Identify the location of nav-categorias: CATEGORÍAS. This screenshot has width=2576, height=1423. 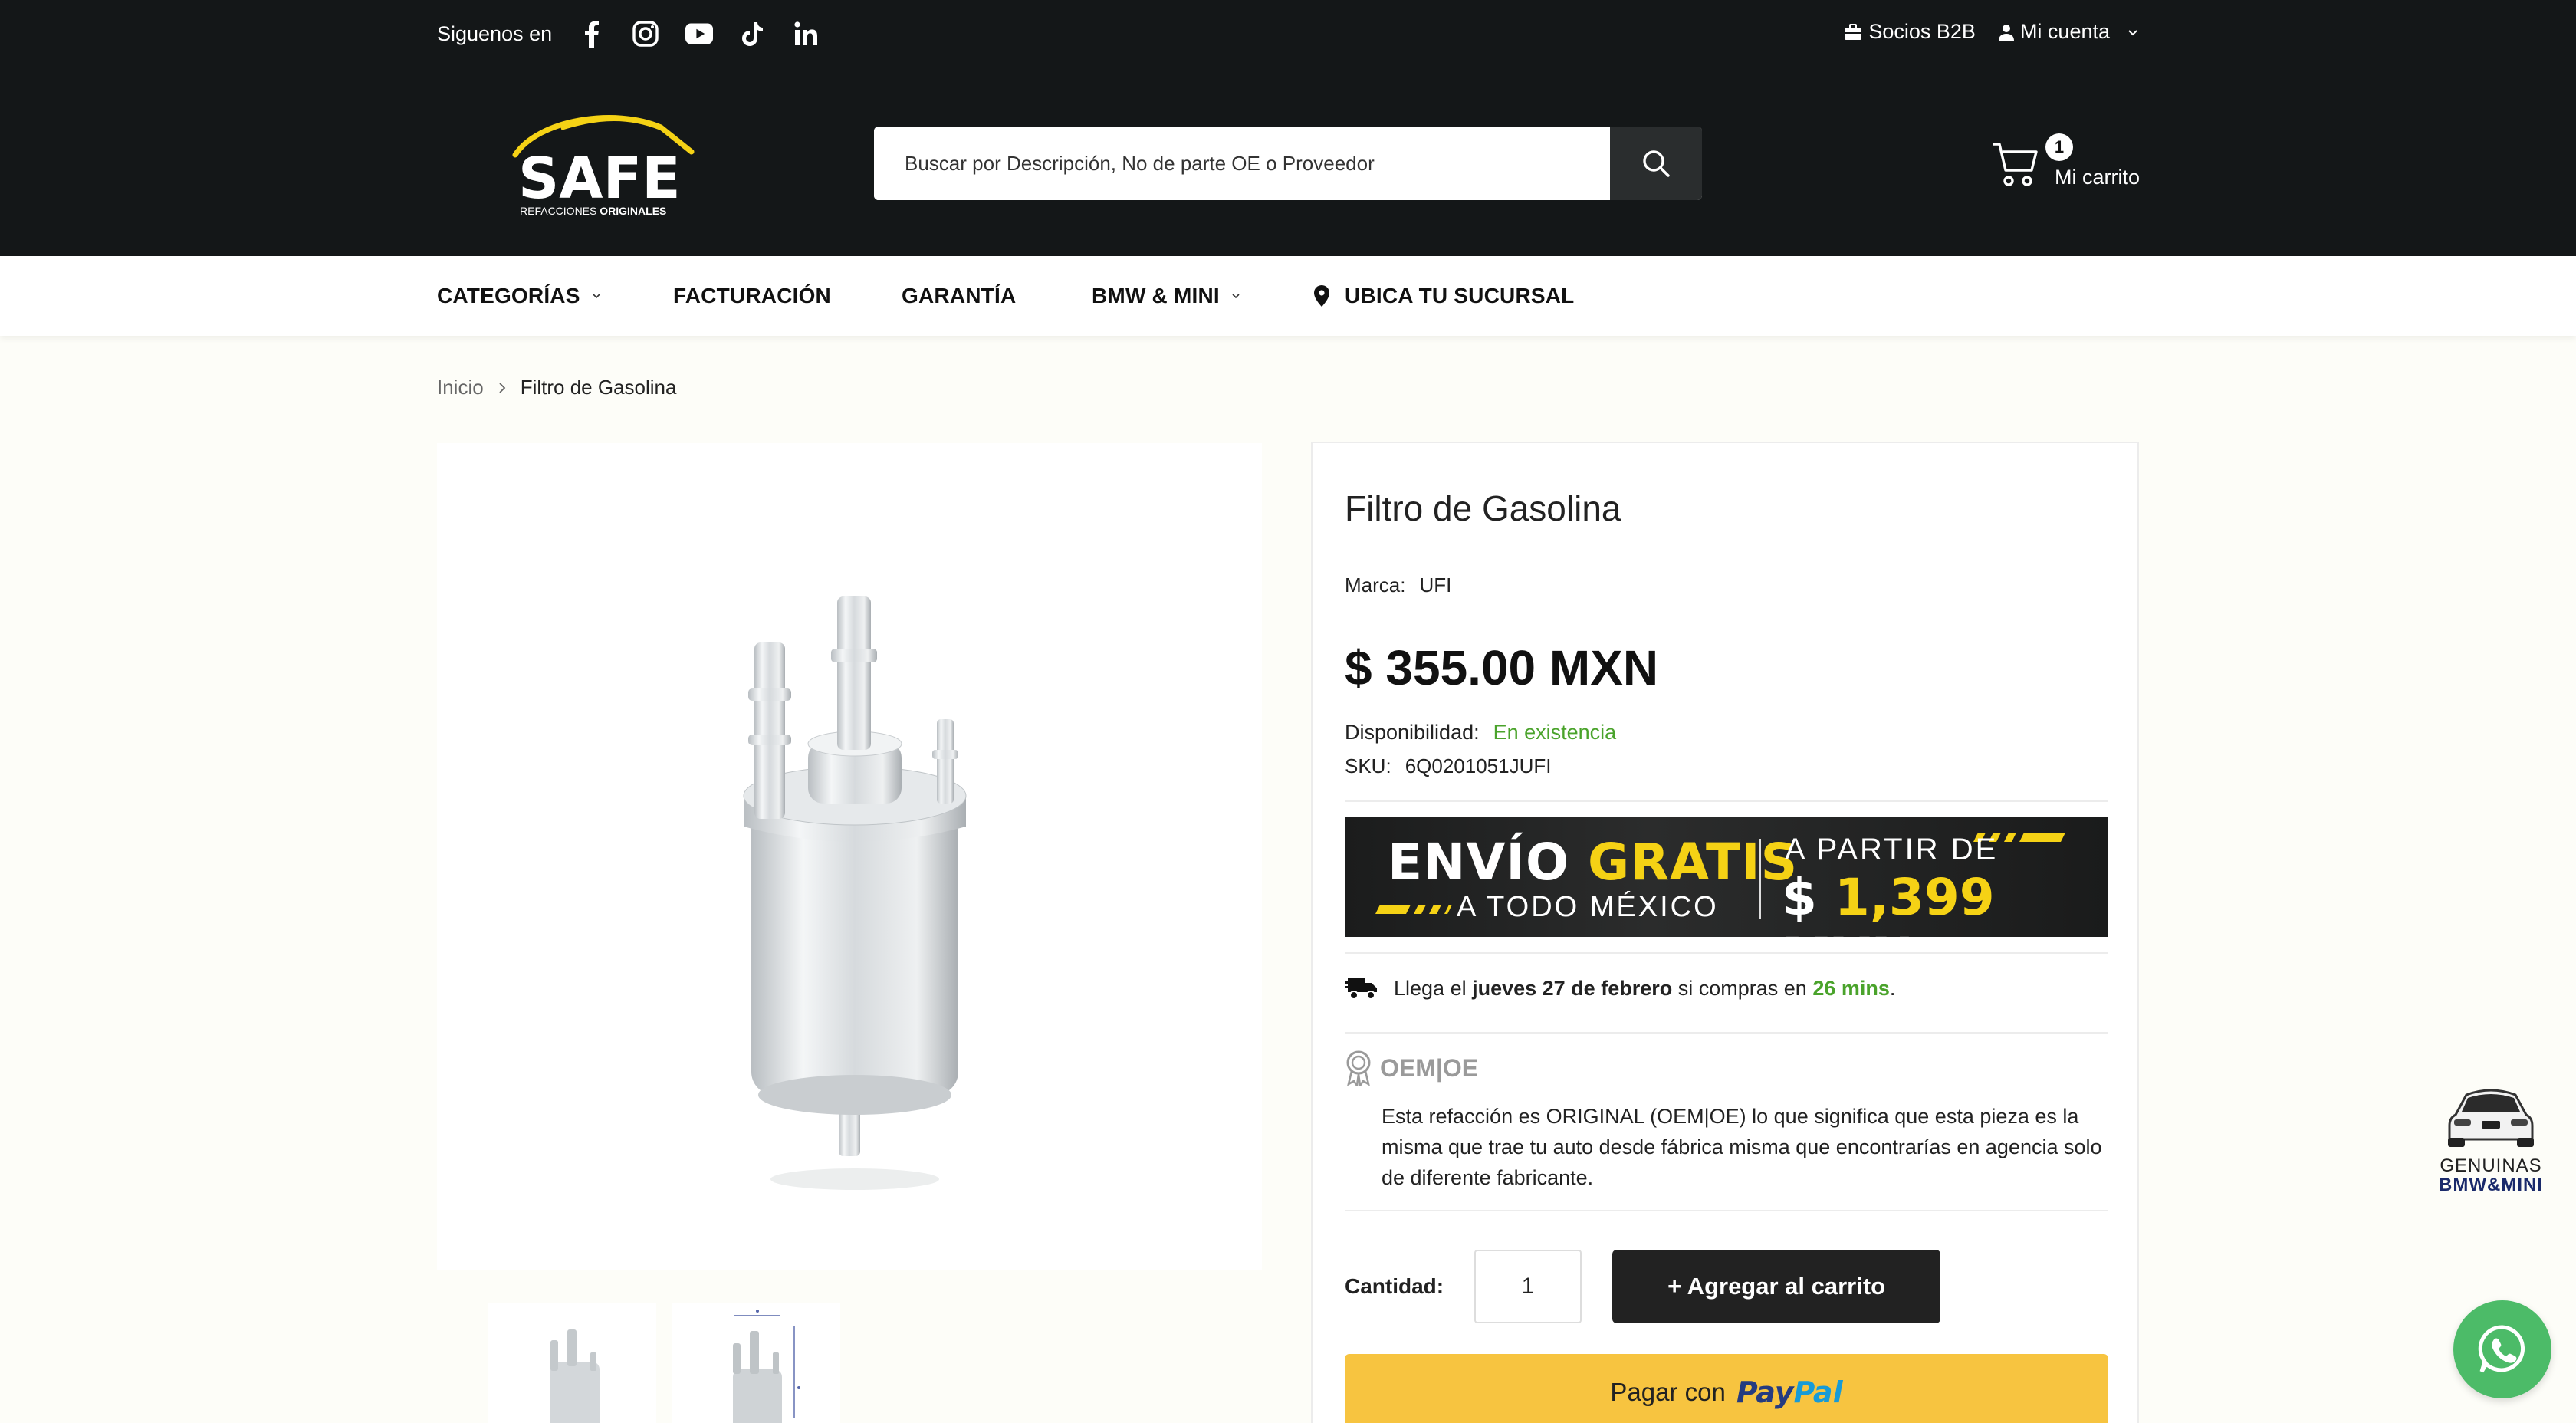
(519, 296).